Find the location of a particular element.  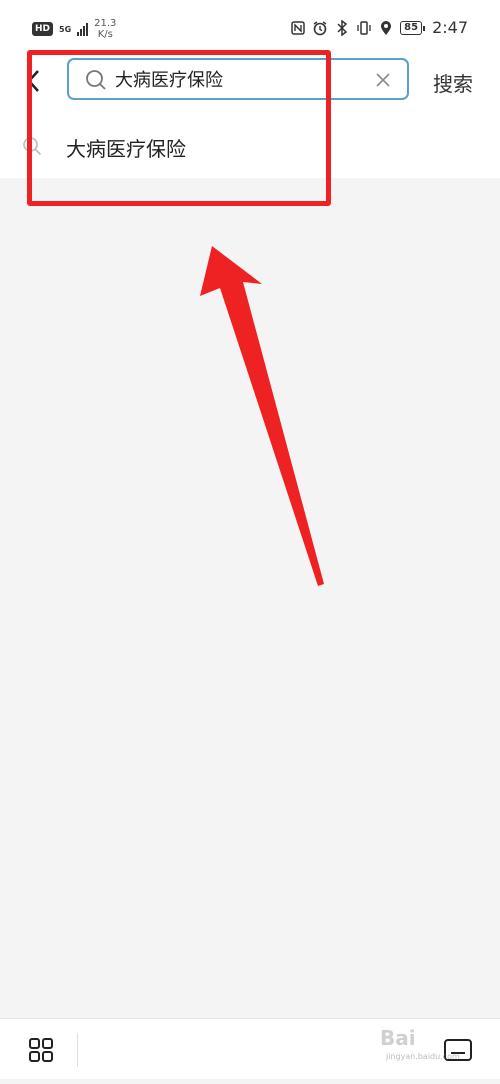

clock: 2:47 is located at coordinates (450, 27).